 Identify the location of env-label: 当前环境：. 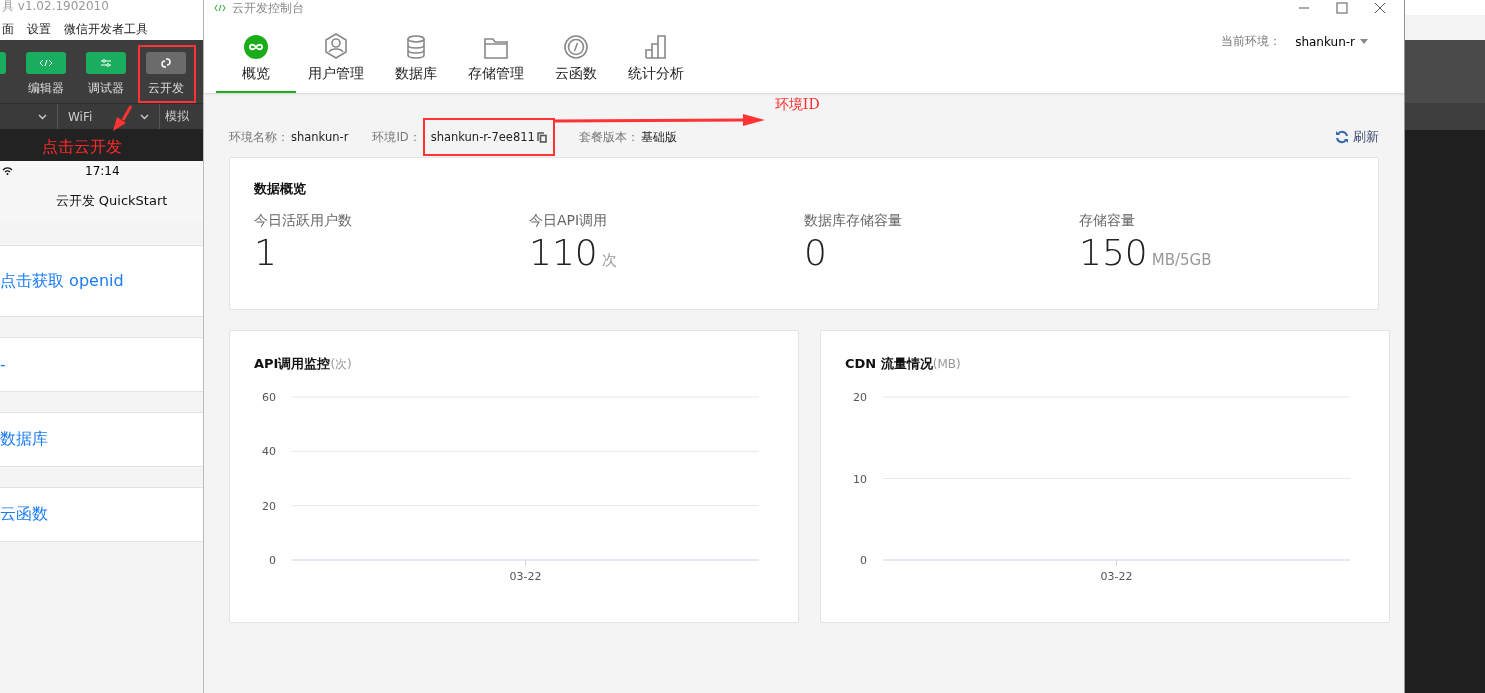
(1251, 41).